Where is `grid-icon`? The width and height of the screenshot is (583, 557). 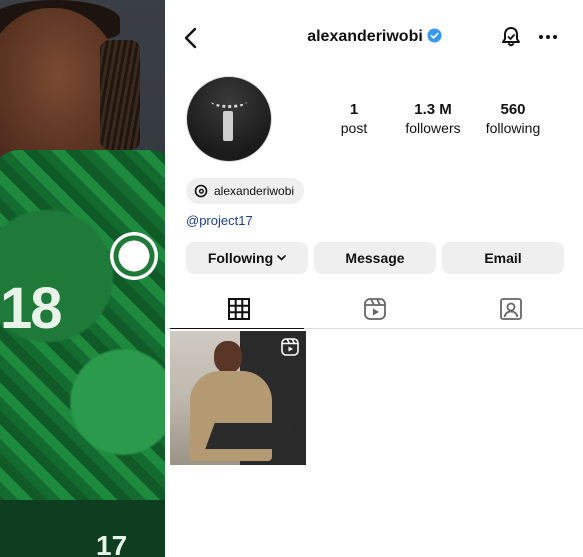
grid-icon is located at coordinates (239, 309).